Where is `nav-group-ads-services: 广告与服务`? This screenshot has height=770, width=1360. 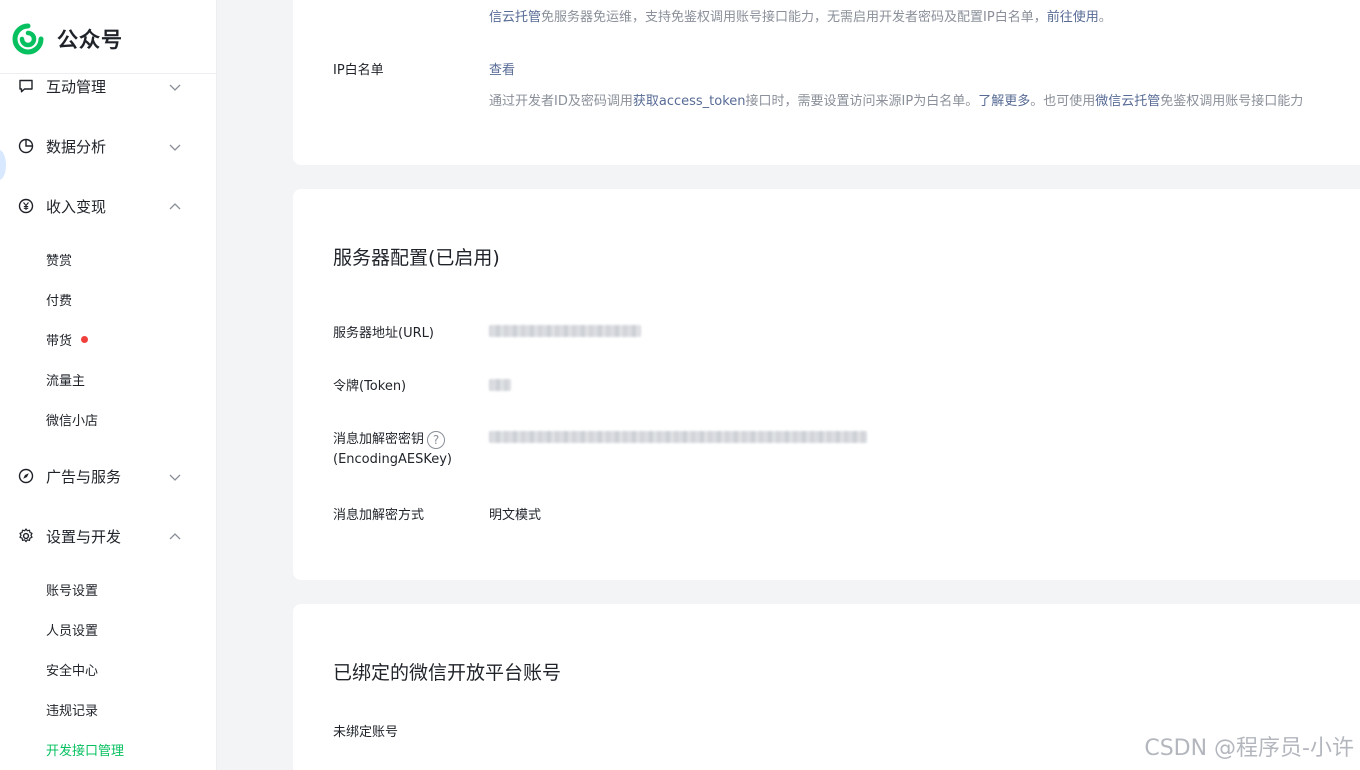
nav-group-ads-services: 广告与服务 is located at coordinates (108, 476).